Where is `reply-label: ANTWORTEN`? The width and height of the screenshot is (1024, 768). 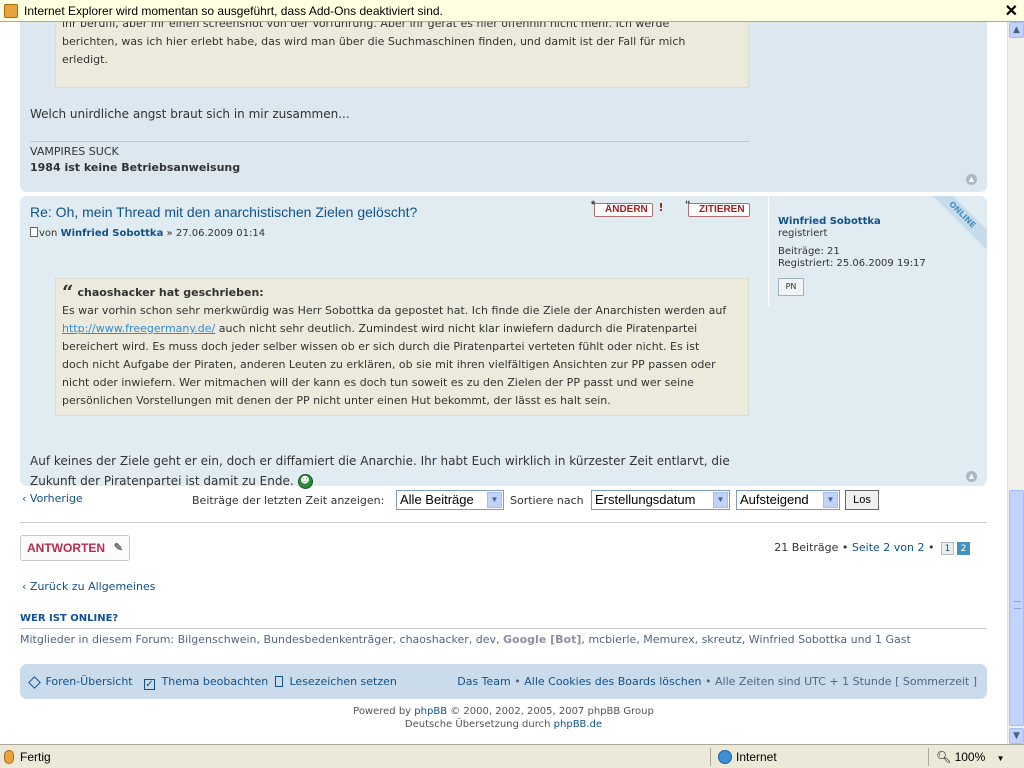
reply-label: ANTWORTEN is located at coordinates (66, 548).